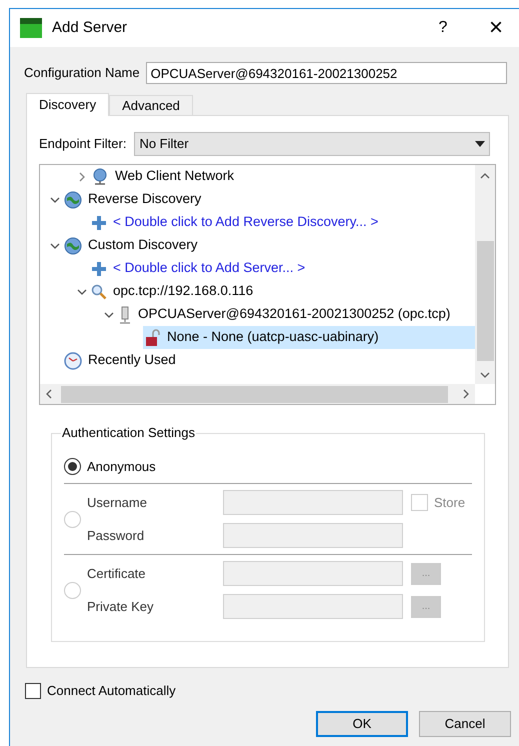  What do you see at coordinates (480, 144) in the screenshot?
I see `dropdown-arrow-icon` at bounding box center [480, 144].